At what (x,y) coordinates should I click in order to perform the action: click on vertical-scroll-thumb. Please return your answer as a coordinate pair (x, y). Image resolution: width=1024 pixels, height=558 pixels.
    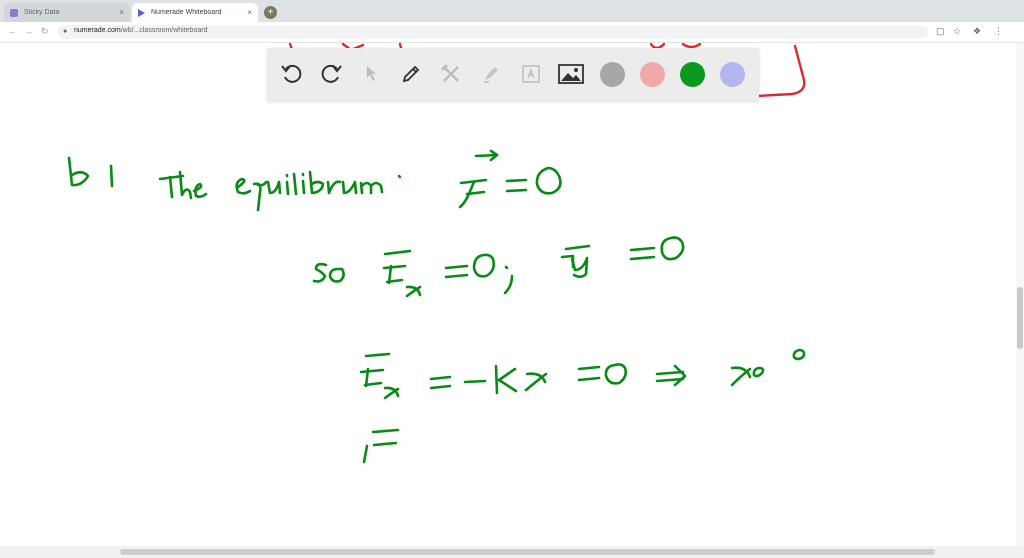
    Looking at the image, I should click on (1020, 318).